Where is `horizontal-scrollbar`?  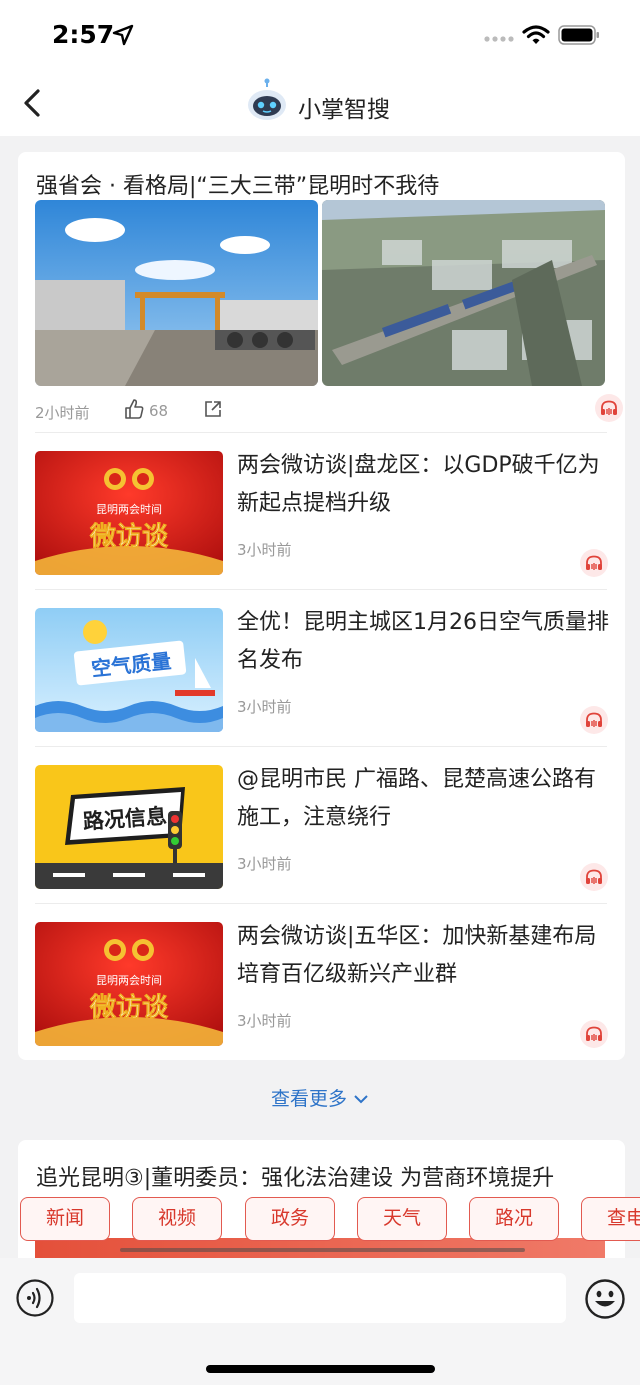
horizontal-scrollbar is located at coordinates (322, 1250).